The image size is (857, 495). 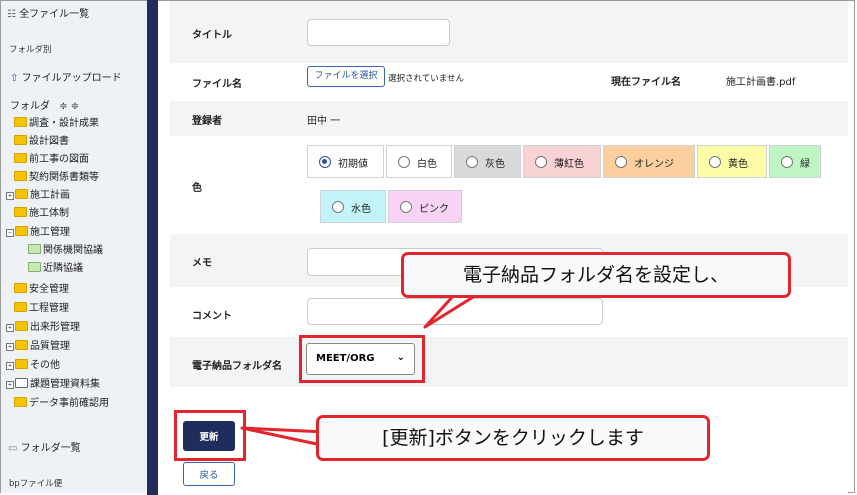 I want to click on sidebar-item-previous-drawings: 前工事の図面, so click(x=51, y=157).